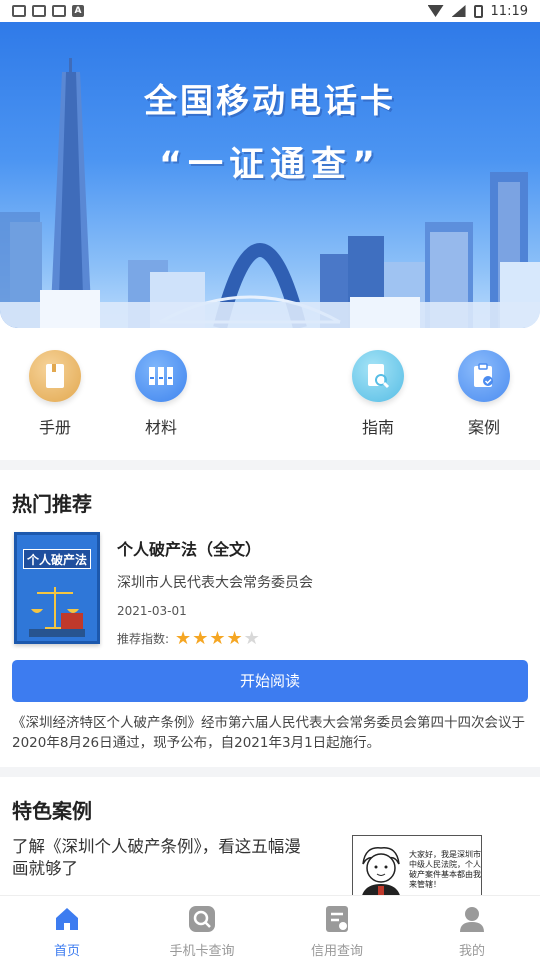  I want to click on nav-mine: 我的, so click(472, 931).